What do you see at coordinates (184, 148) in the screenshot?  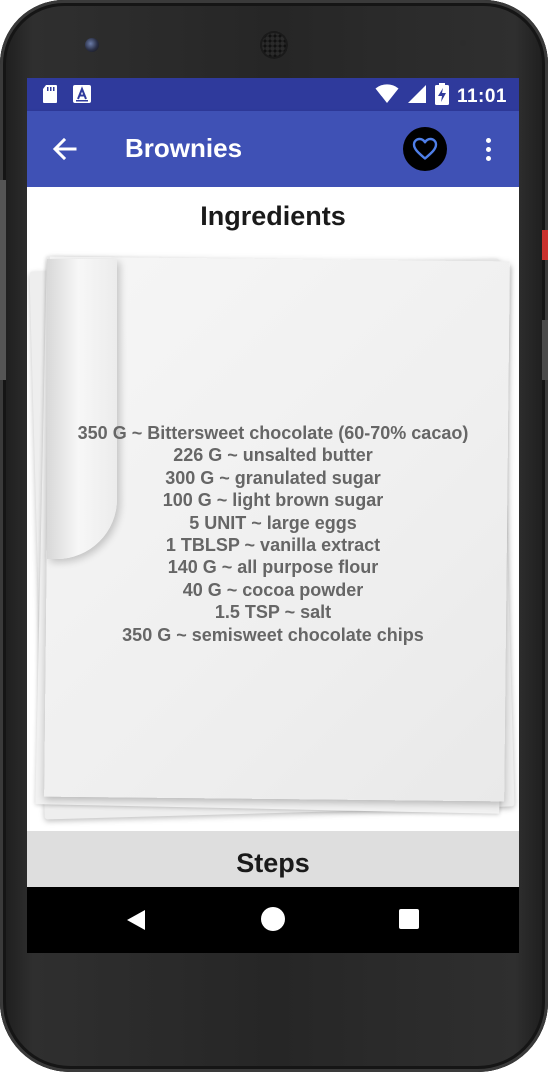 I see `page-title: Brownies` at bounding box center [184, 148].